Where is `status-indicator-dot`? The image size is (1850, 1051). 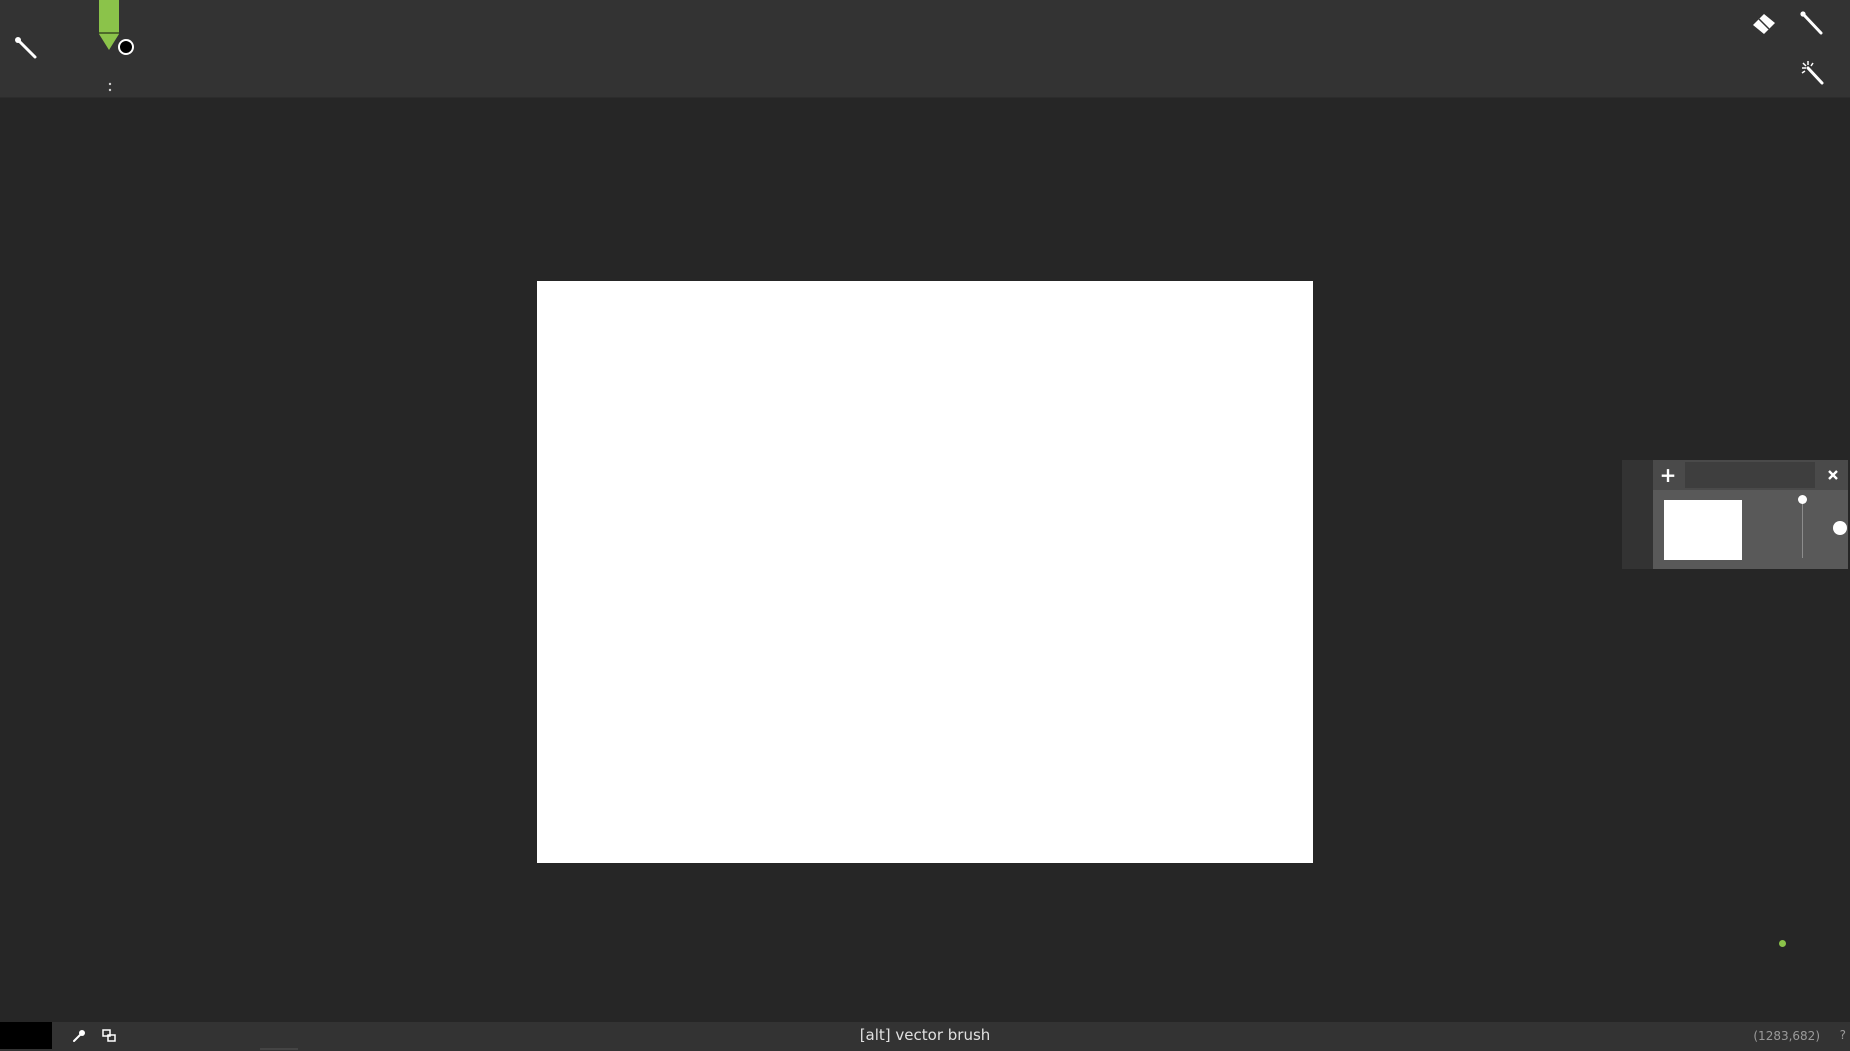 status-indicator-dot is located at coordinates (1782, 943).